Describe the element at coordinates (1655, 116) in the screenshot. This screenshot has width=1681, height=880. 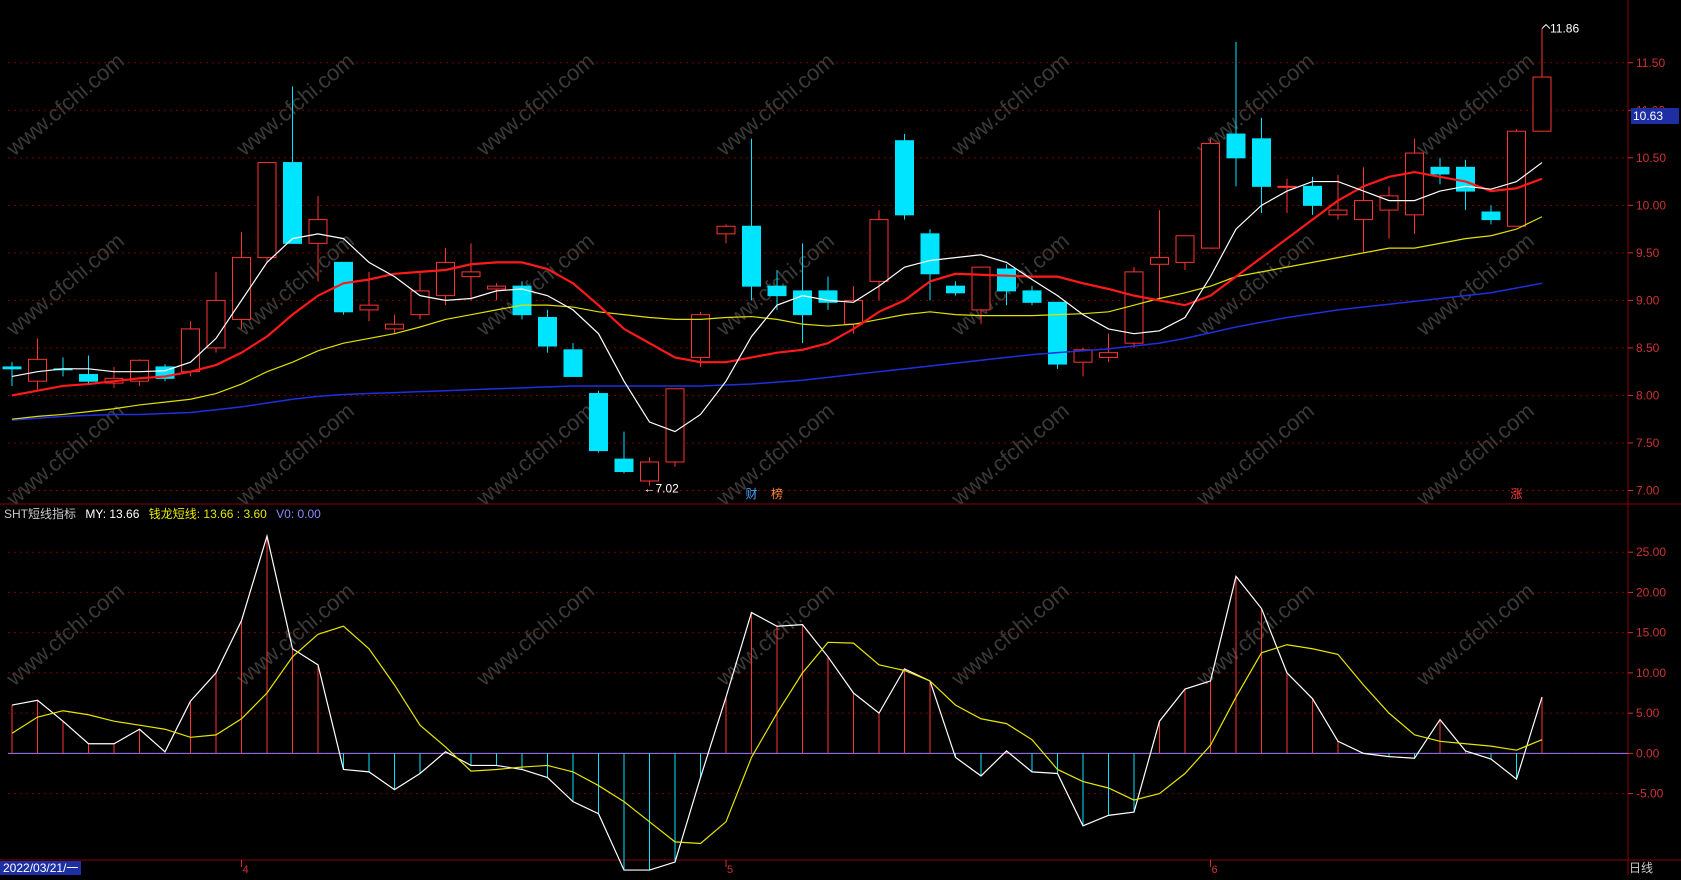
I see `current-price-tag: 10.63` at that location.